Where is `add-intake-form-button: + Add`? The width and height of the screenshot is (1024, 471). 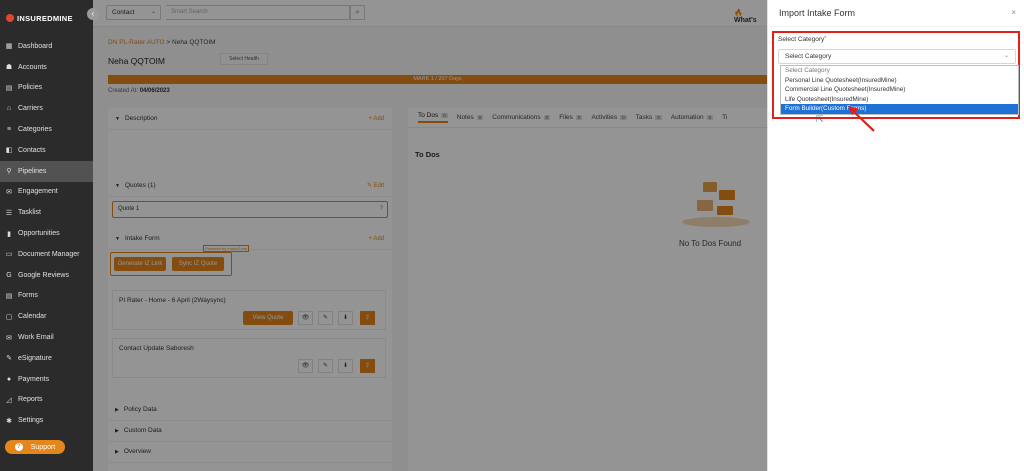 add-intake-form-button: + Add is located at coordinates (376, 239).